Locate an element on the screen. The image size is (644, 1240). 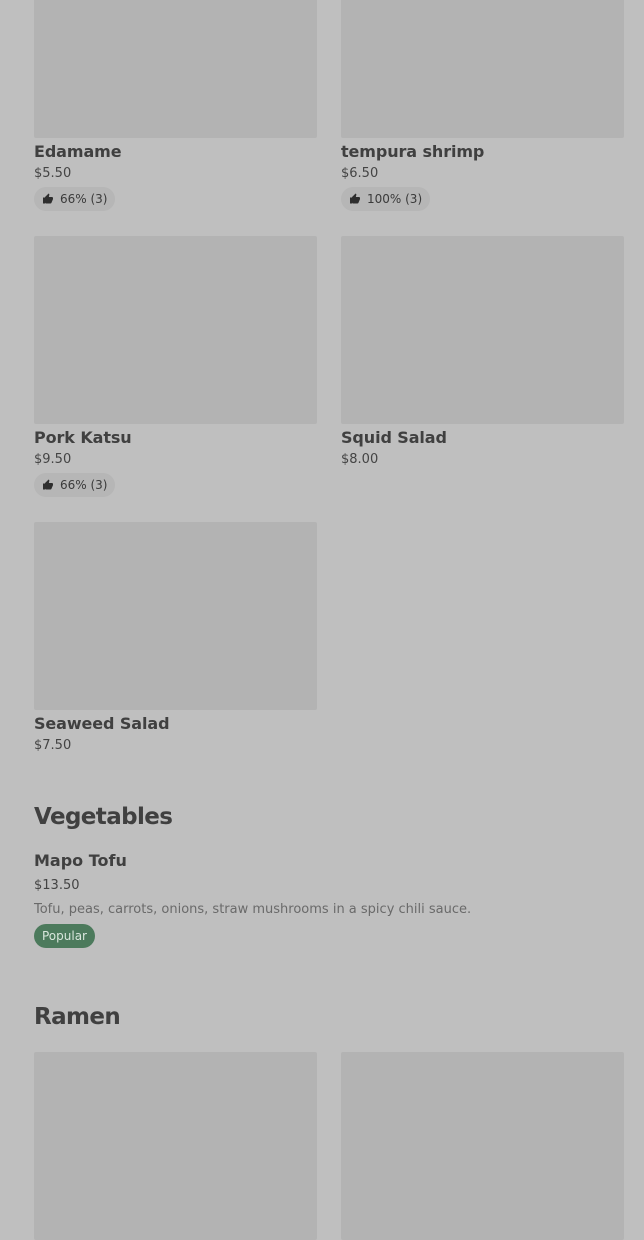
menu-item-card-tempura-shrimp: tempura shrimp $6.50 100% (3) is located at coordinates (482, 105).